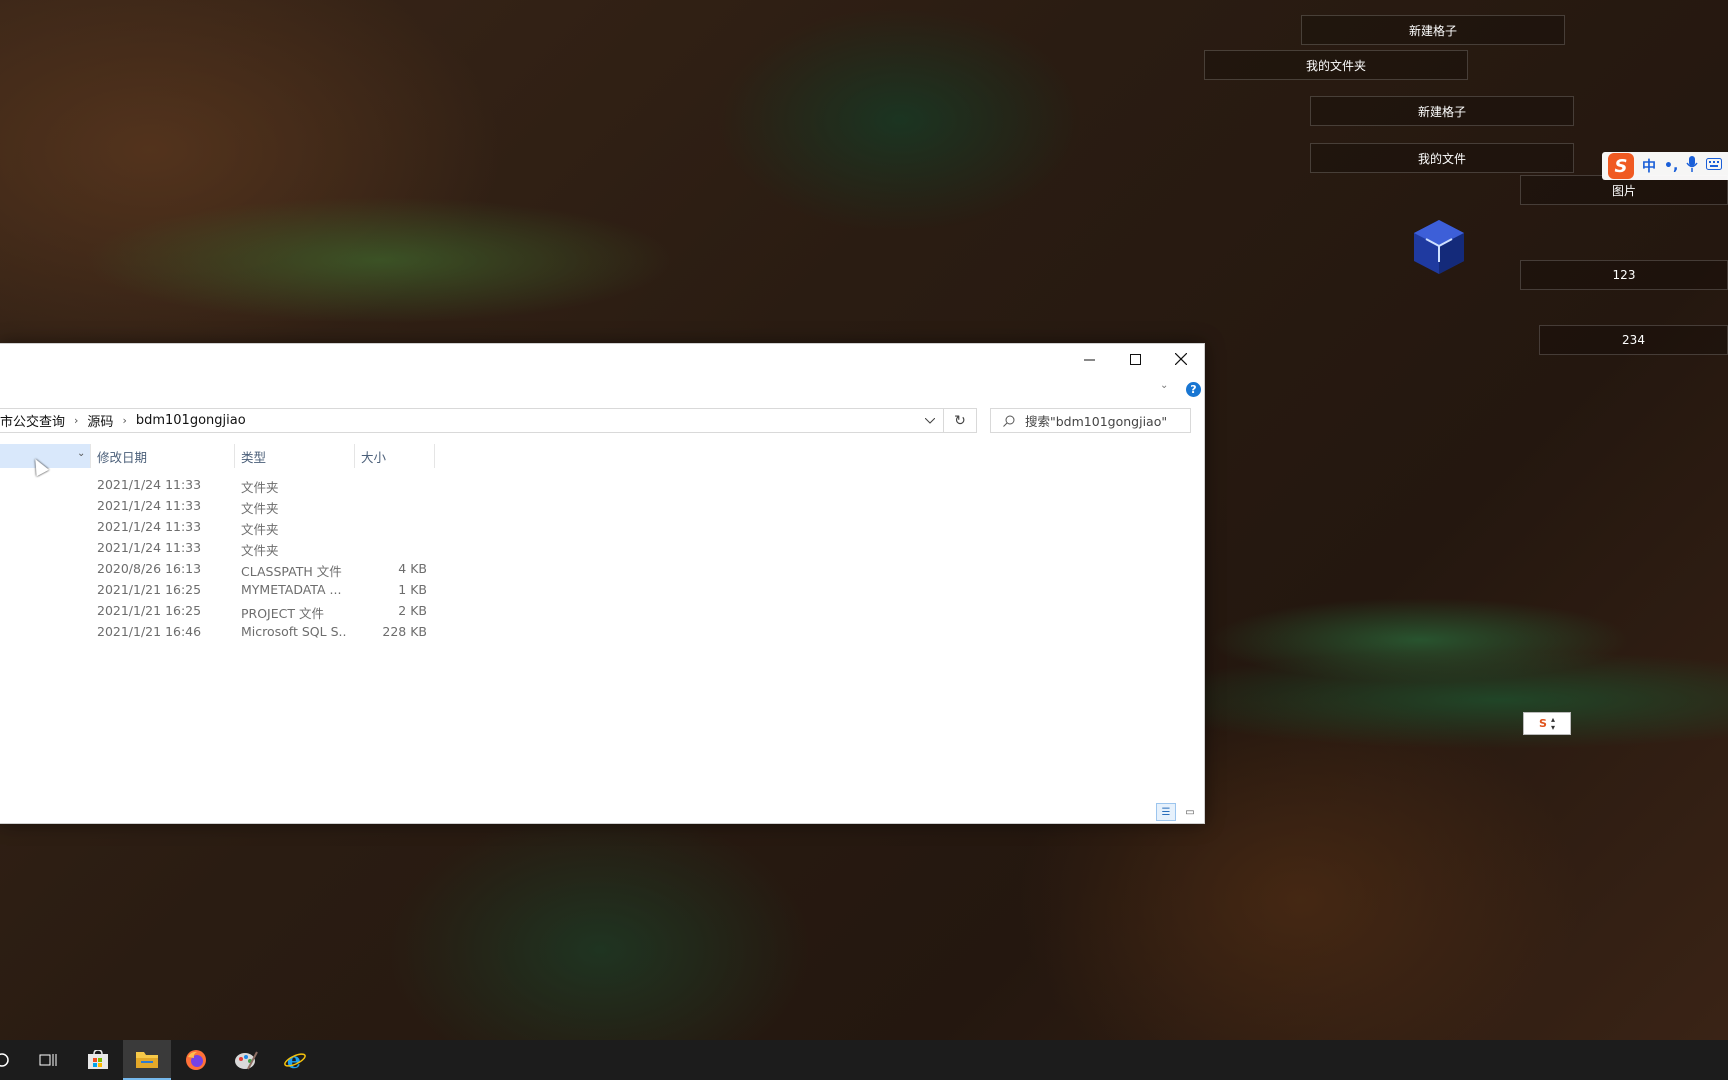 This screenshot has height=1080, width=1728. Describe the element at coordinates (1624, 275) in the screenshot. I see `desktop-fence-123: 123` at that location.